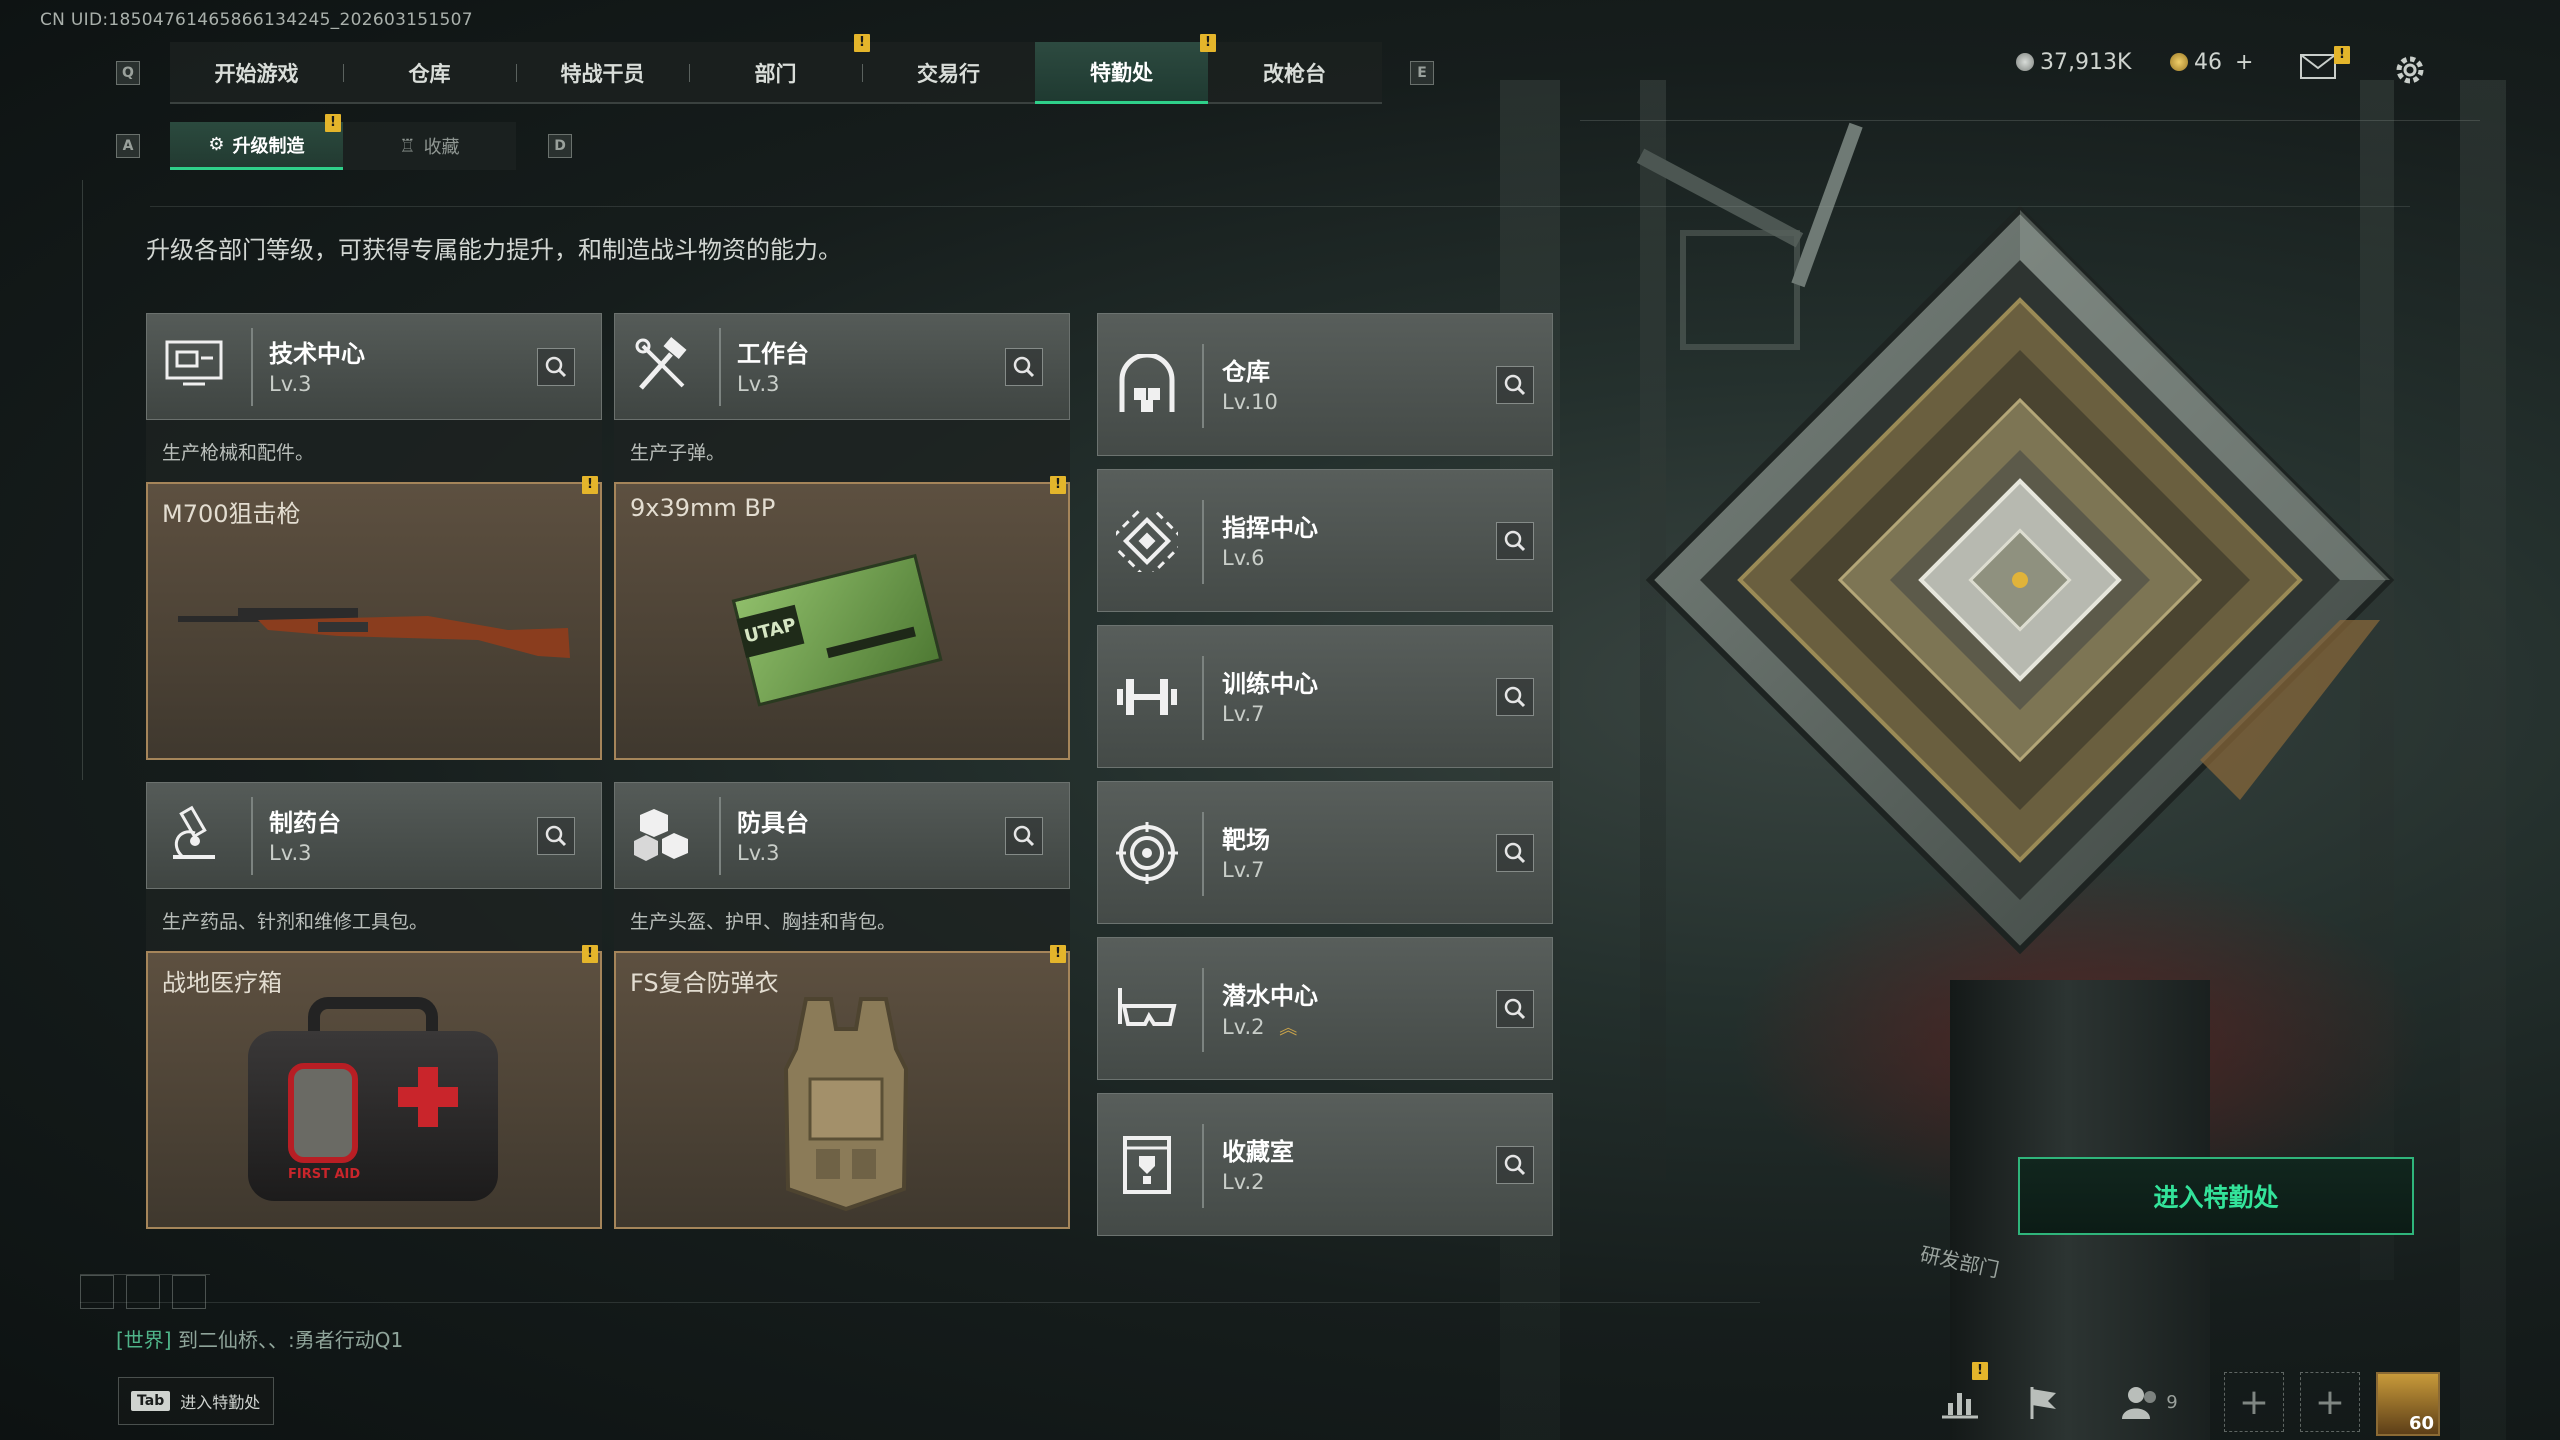  What do you see at coordinates (378, 1102) in the screenshot?
I see `medkit-image: FIRST AID` at bounding box center [378, 1102].